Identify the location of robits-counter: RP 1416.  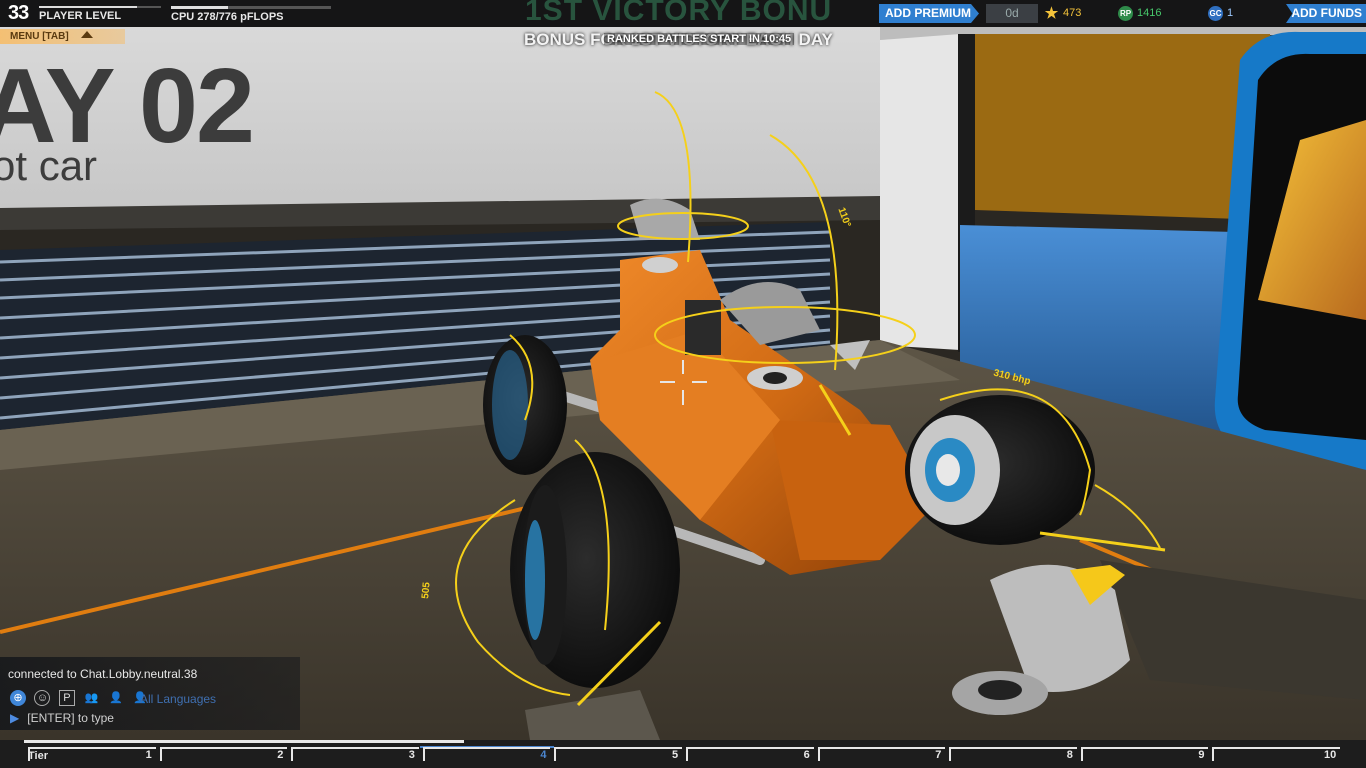
(1139, 13).